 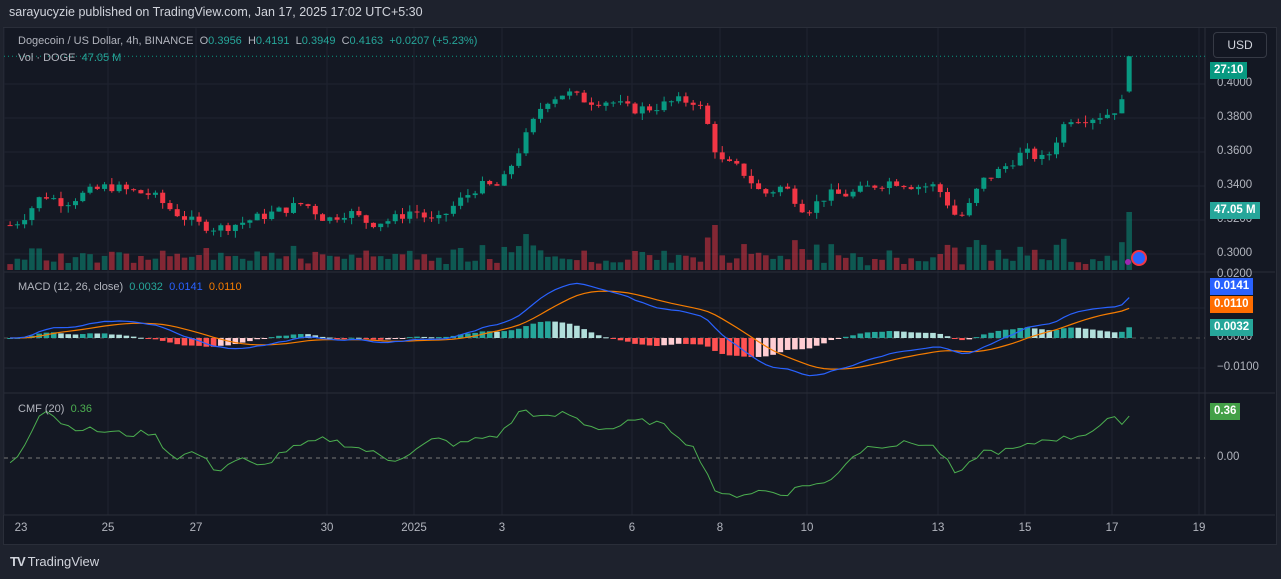 What do you see at coordinates (196, 528) in the screenshot?
I see `time-tick: 27` at bounding box center [196, 528].